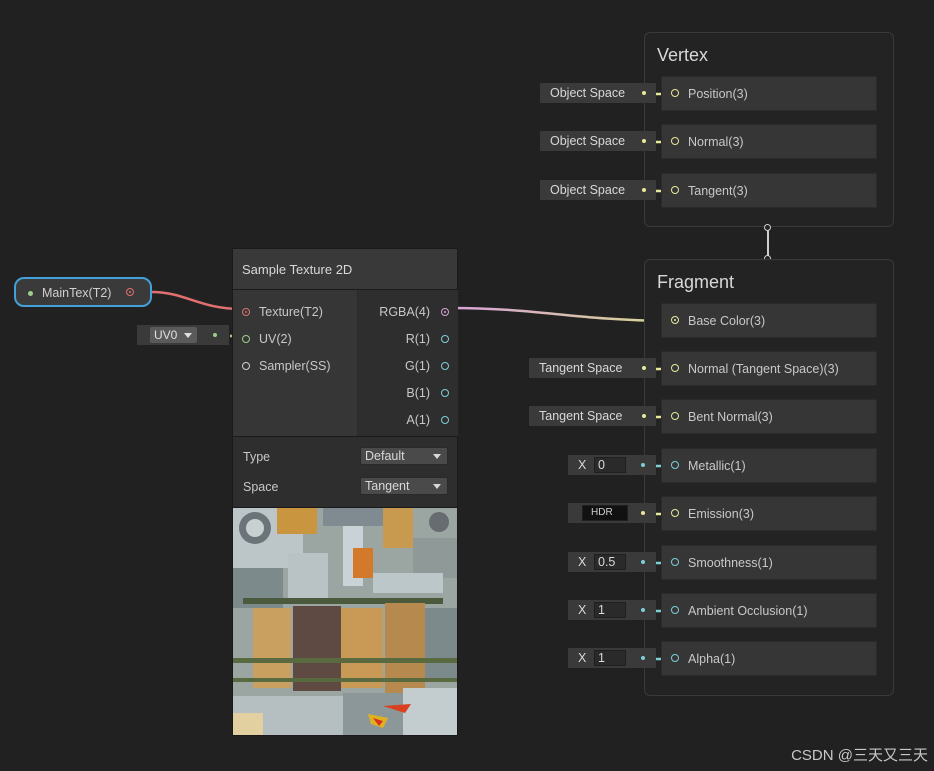 This screenshot has height=771, width=934. I want to click on output-g: G(1), so click(408, 366).